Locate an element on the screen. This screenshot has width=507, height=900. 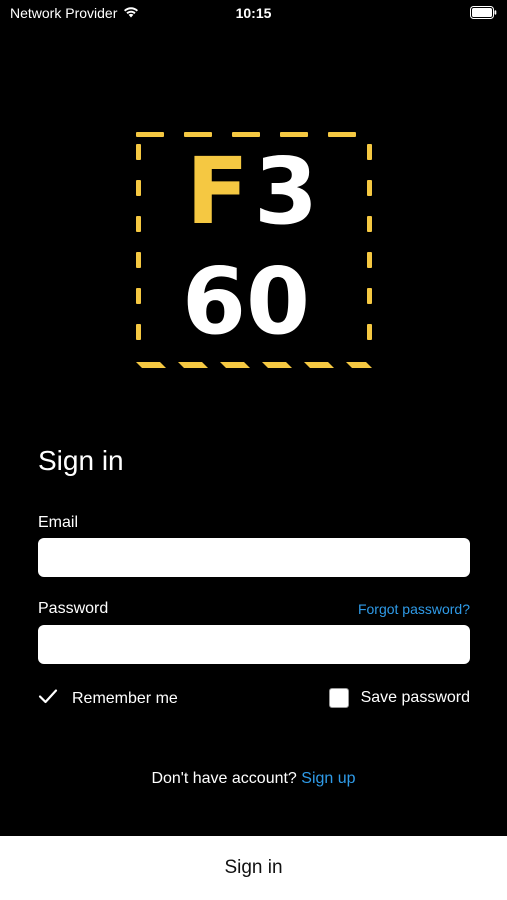
signup-prompt: Don't have account? Sign up is located at coordinates (253, 779).